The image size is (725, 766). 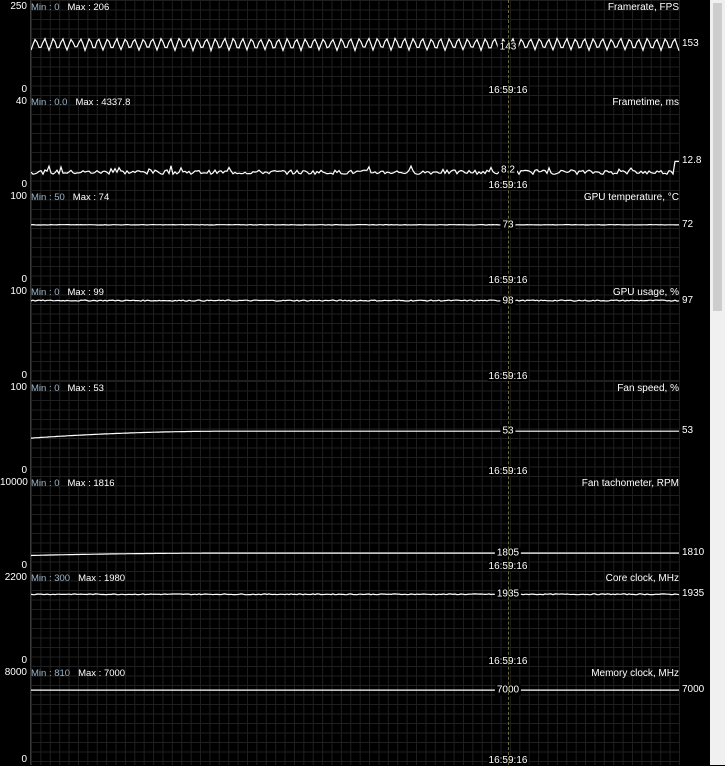 What do you see at coordinates (70, 197) in the screenshot?
I see `min-max: Min : 50 Max : 74` at bounding box center [70, 197].